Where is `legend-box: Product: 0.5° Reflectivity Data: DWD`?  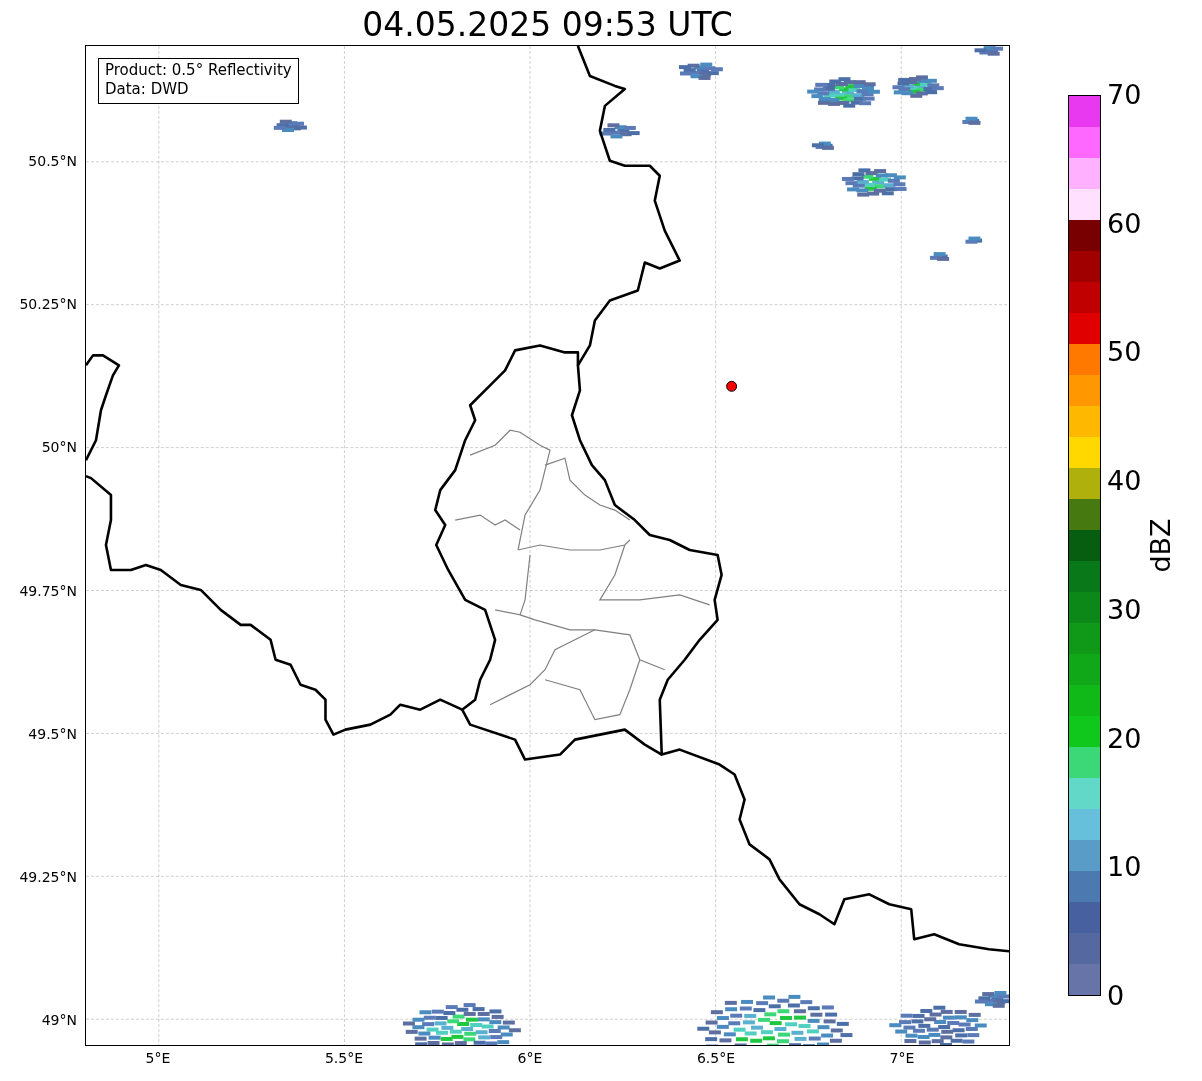
legend-box: Product: 0.5° Reflectivity Data: DWD is located at coordinates (198, 81).